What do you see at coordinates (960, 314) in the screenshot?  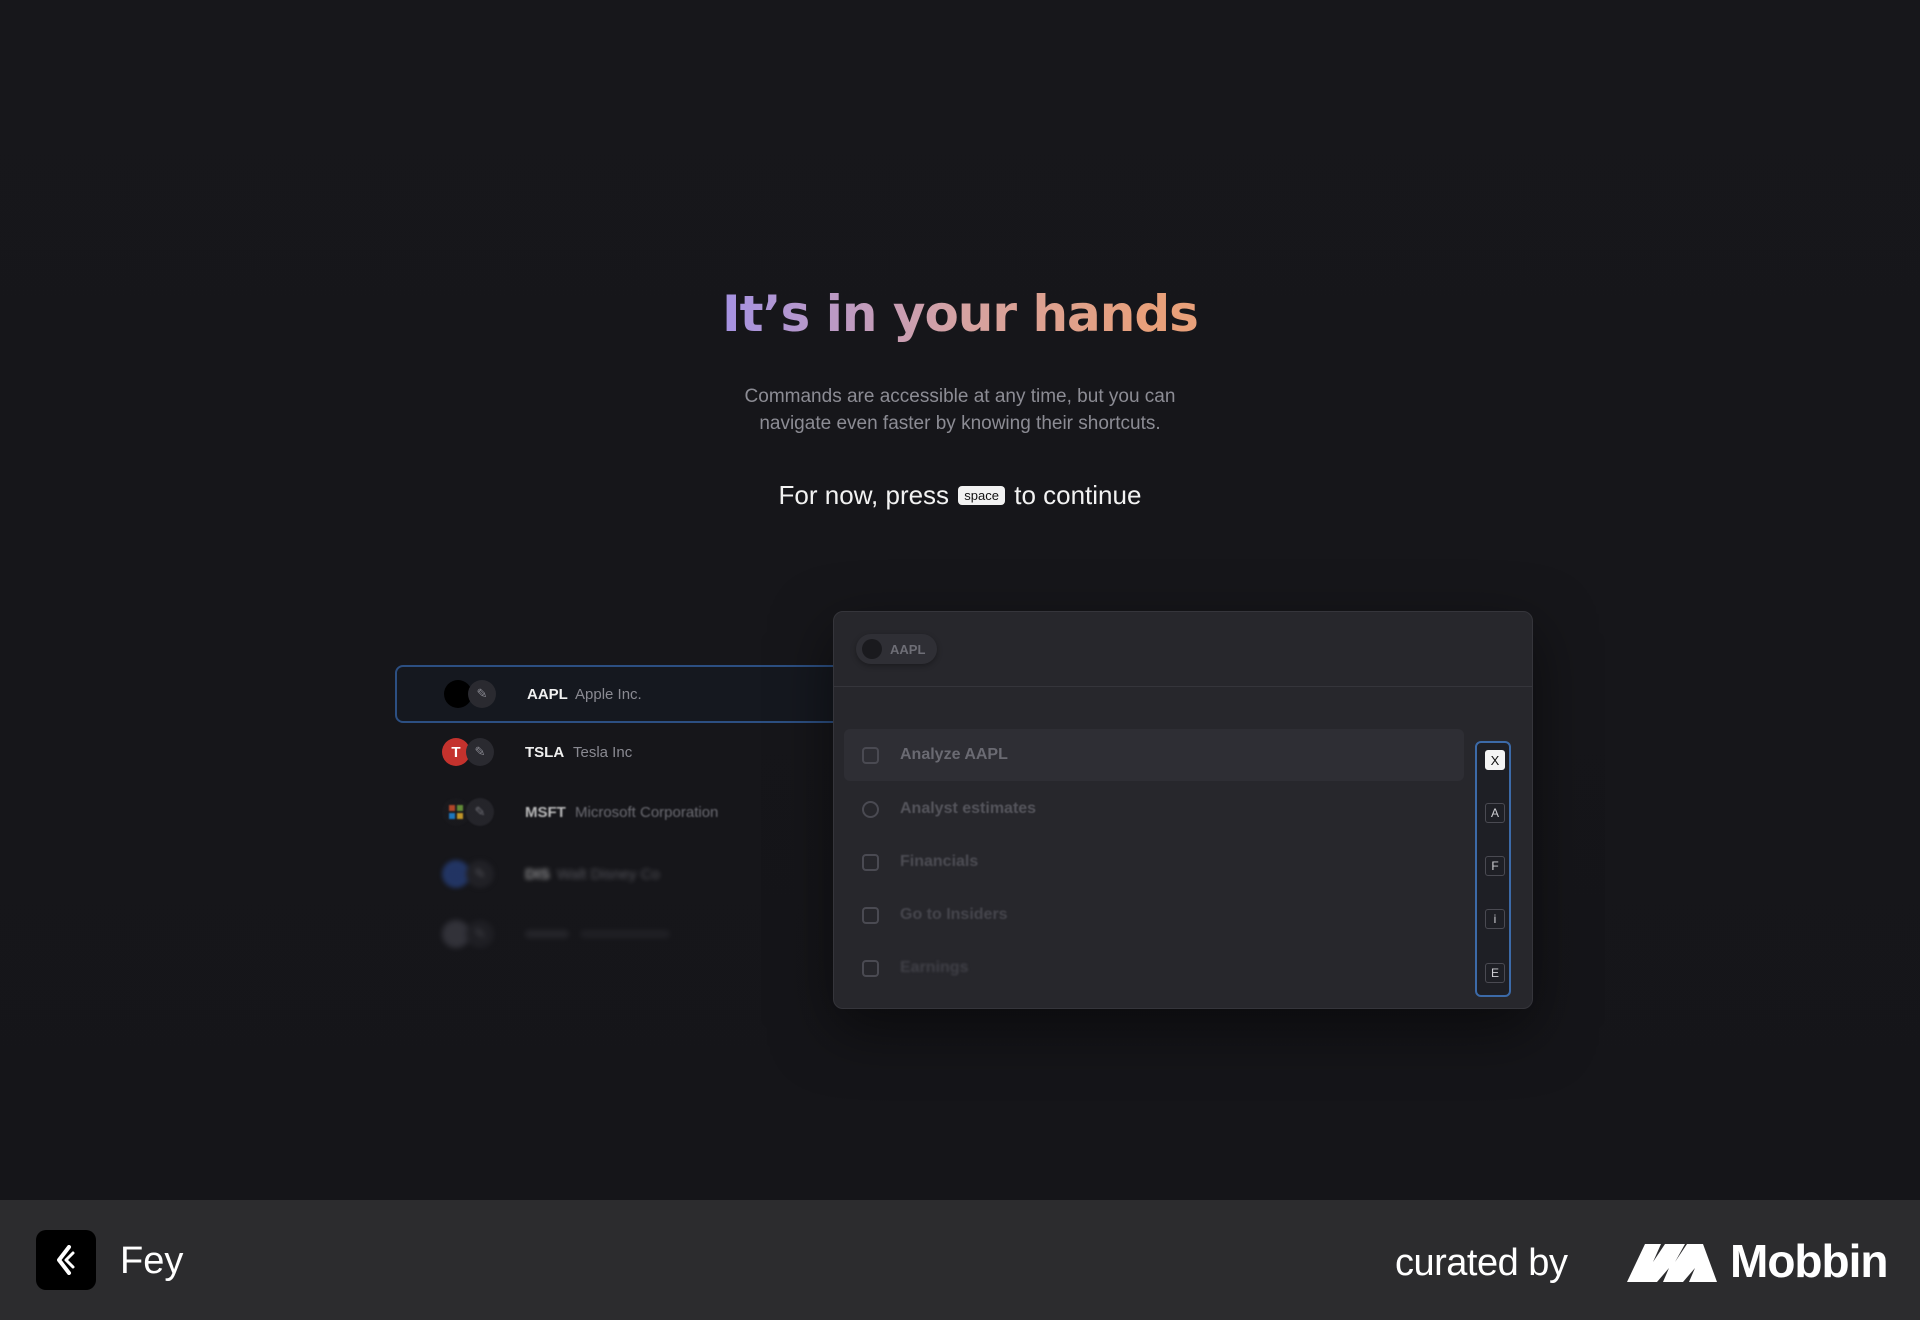 I see `page-title: It’s in your hands` at bounding box center [960, 314].